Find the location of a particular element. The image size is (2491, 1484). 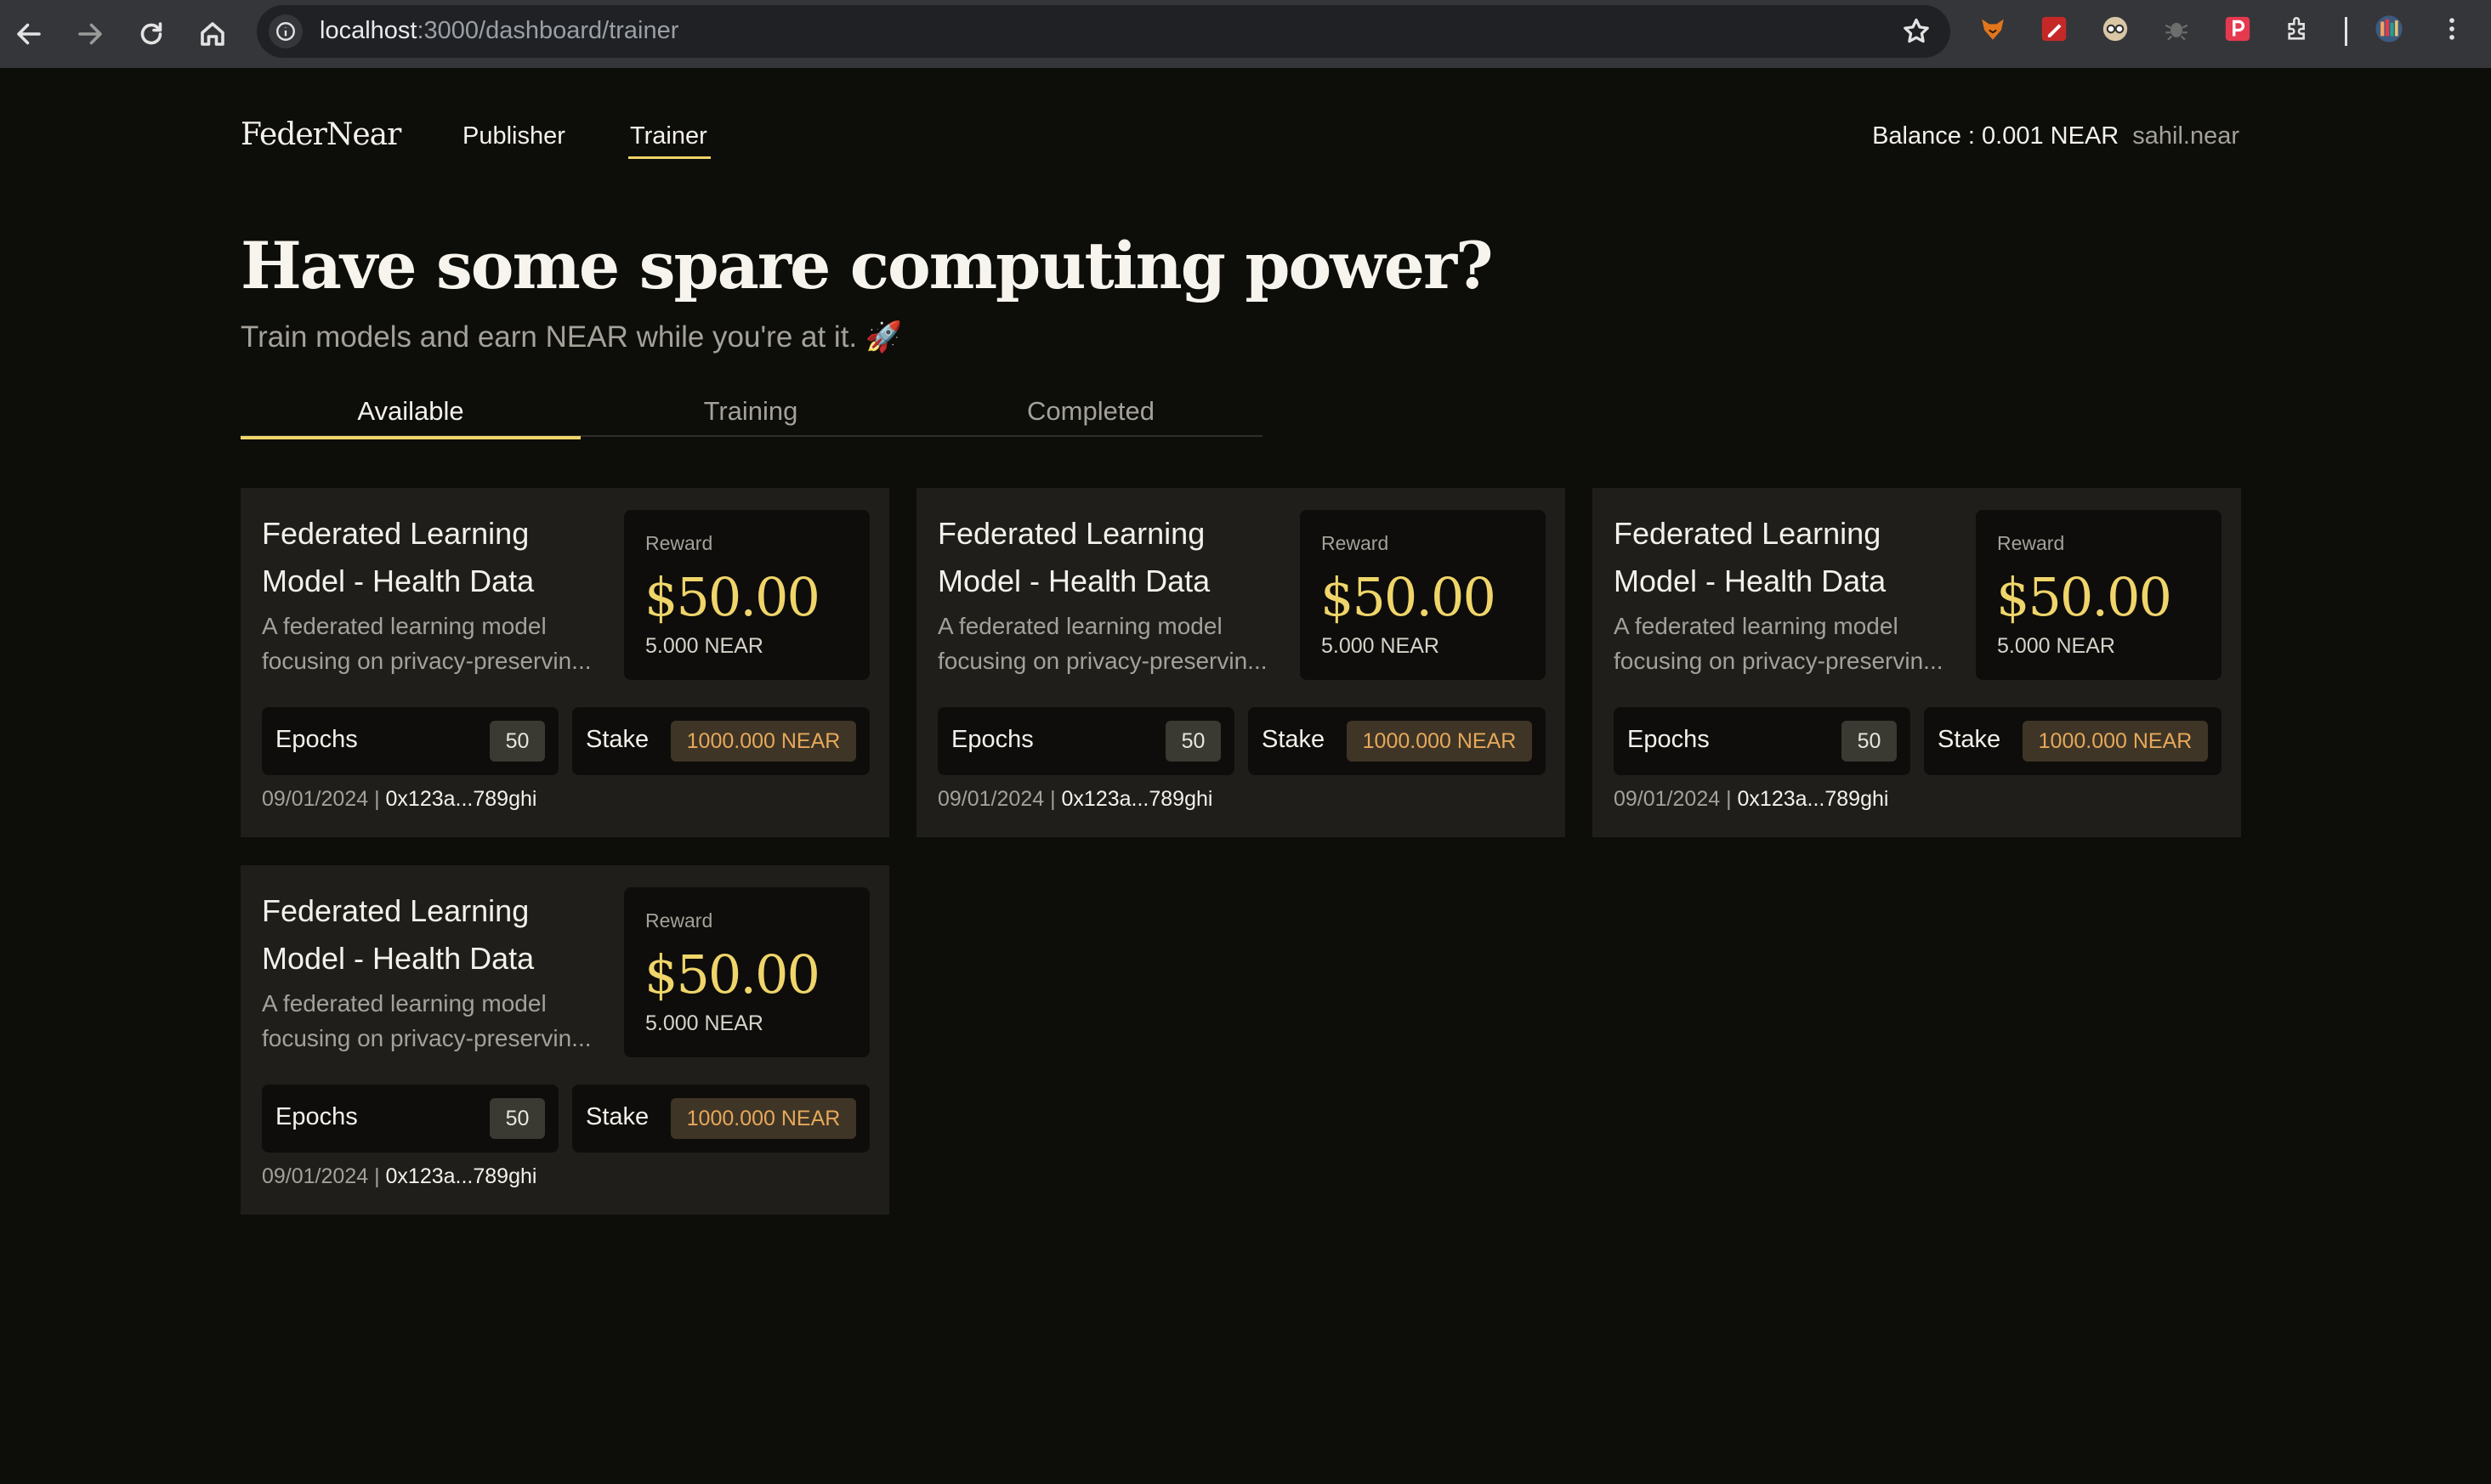

arrow-left-icon is located at coordinates (29, 34).